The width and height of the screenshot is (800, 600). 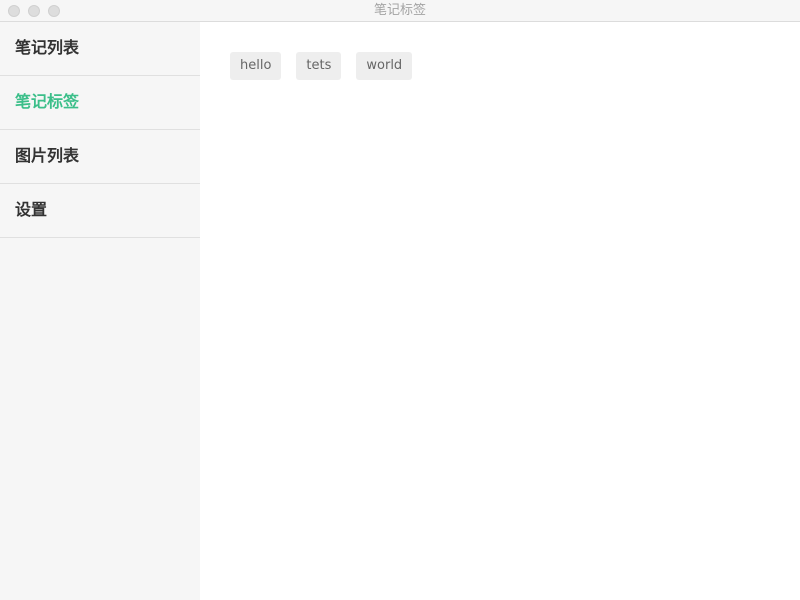 I want to click on tag-hello: hello, so click(x=256, y=66).